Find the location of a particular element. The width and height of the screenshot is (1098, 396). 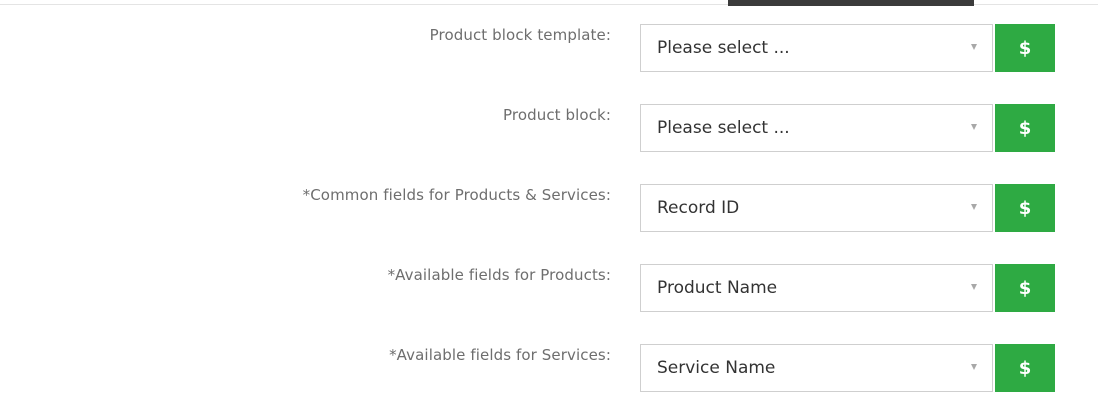

select-value: Product Name is located at coordinates (717, 288).